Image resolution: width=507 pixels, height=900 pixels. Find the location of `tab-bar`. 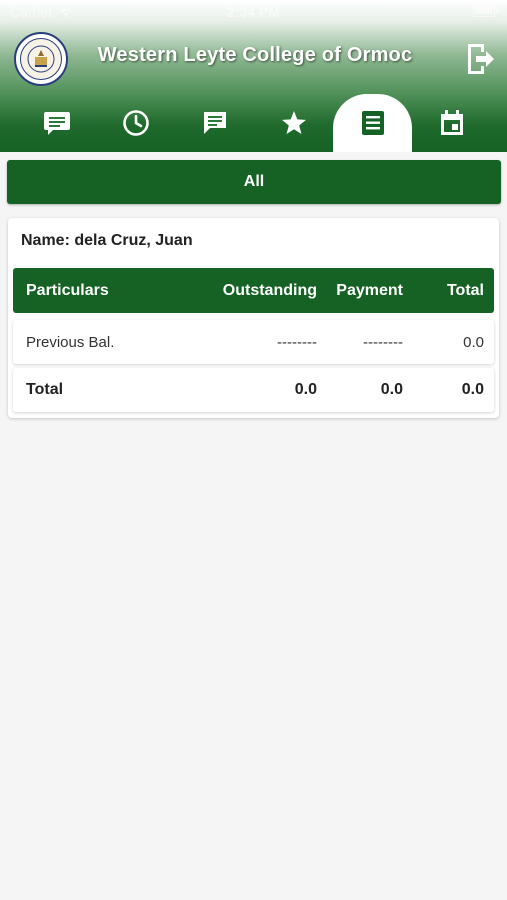

tab-bar is located at coordinates (254, 123).